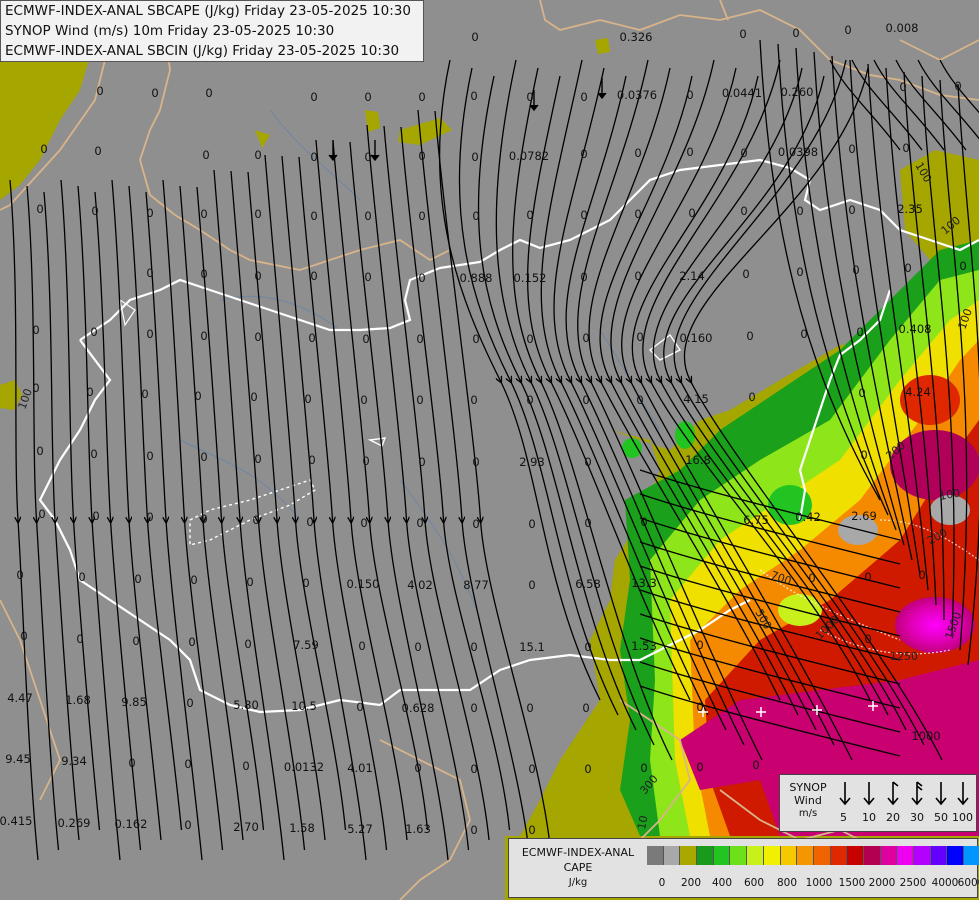 This screenshot has height=900, width=979. What do you see at coordinates (636, 37) in the screenshot?
I see `cin-value-label: 0.326` at bounding box center [636, 37].